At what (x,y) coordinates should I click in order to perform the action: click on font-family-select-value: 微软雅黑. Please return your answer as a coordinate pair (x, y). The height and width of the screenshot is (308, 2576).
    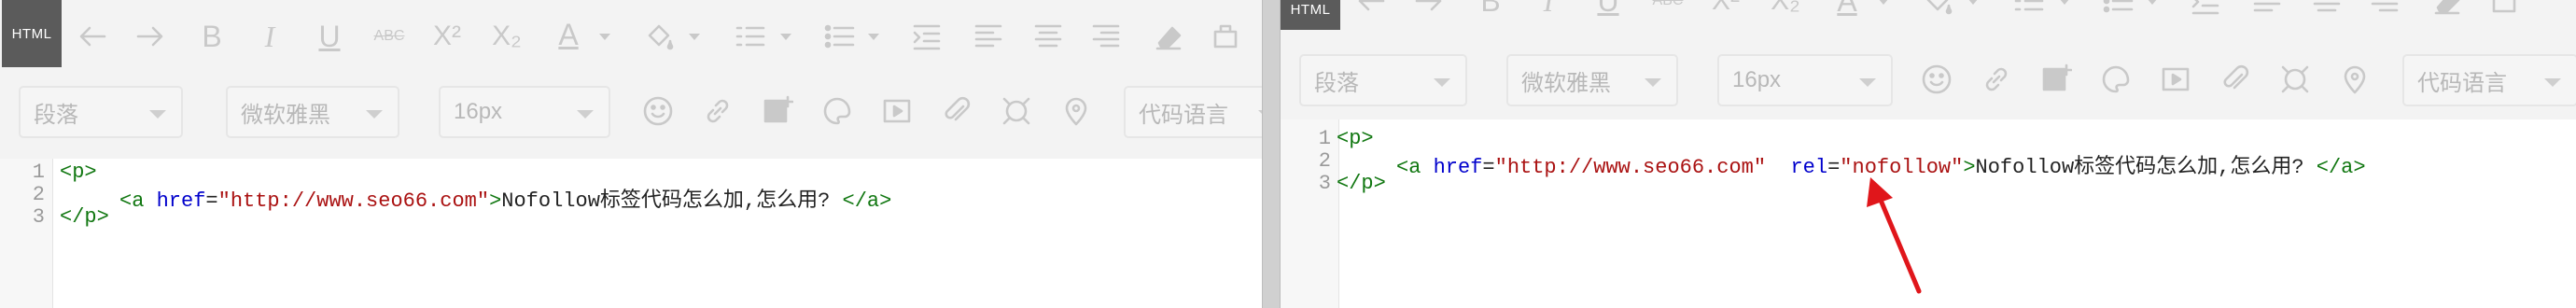
    Looking at the image, I should click on (1566, 83).